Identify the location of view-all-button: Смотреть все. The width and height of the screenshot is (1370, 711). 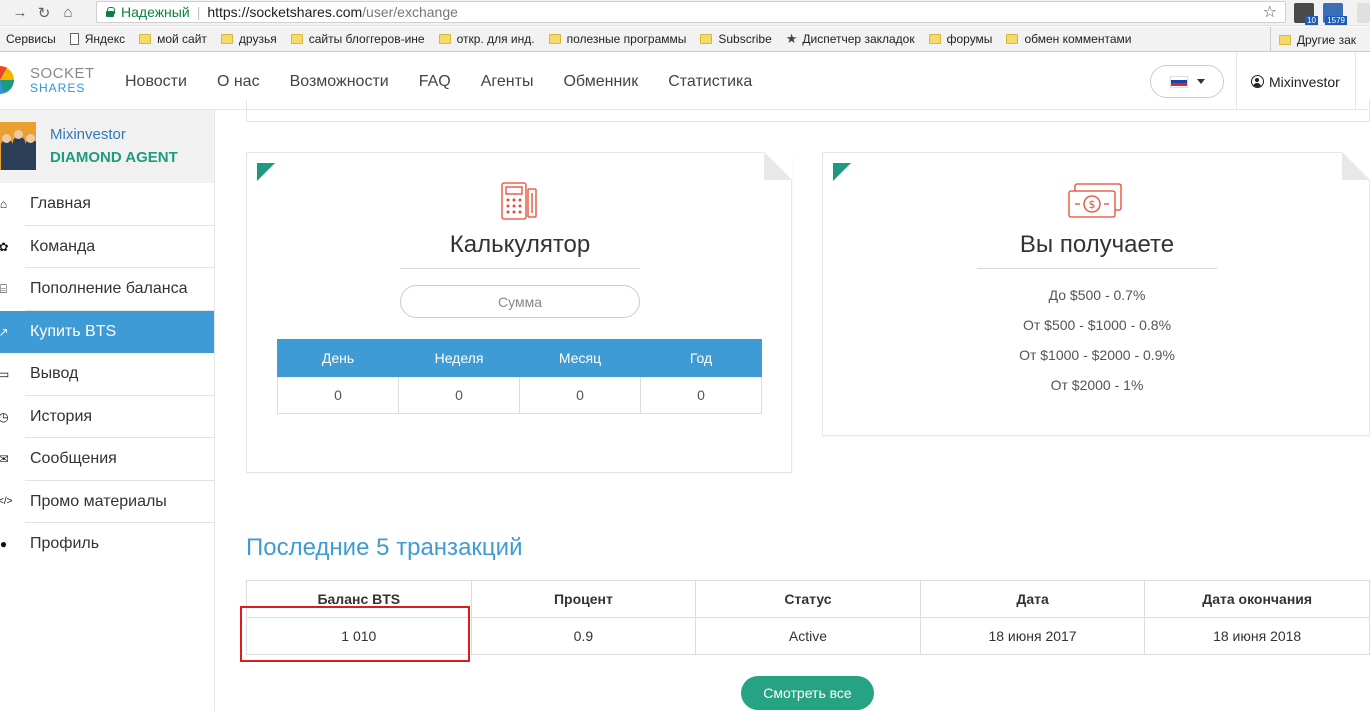
(807, 693).